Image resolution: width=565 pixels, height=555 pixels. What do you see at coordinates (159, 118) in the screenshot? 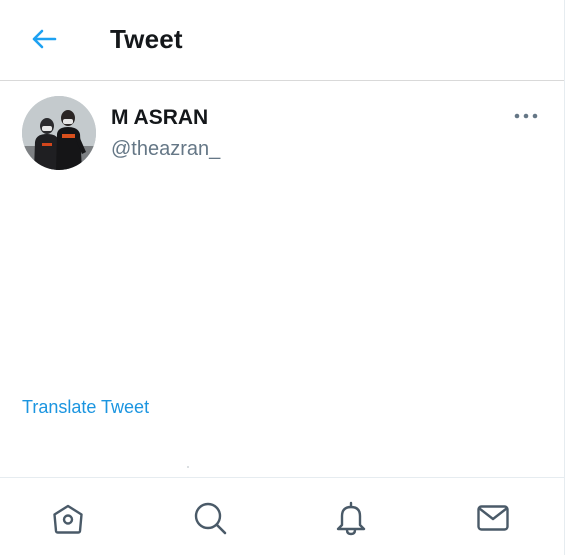
I see `author-name: M ASRAN` at bounding box center [159, 118].